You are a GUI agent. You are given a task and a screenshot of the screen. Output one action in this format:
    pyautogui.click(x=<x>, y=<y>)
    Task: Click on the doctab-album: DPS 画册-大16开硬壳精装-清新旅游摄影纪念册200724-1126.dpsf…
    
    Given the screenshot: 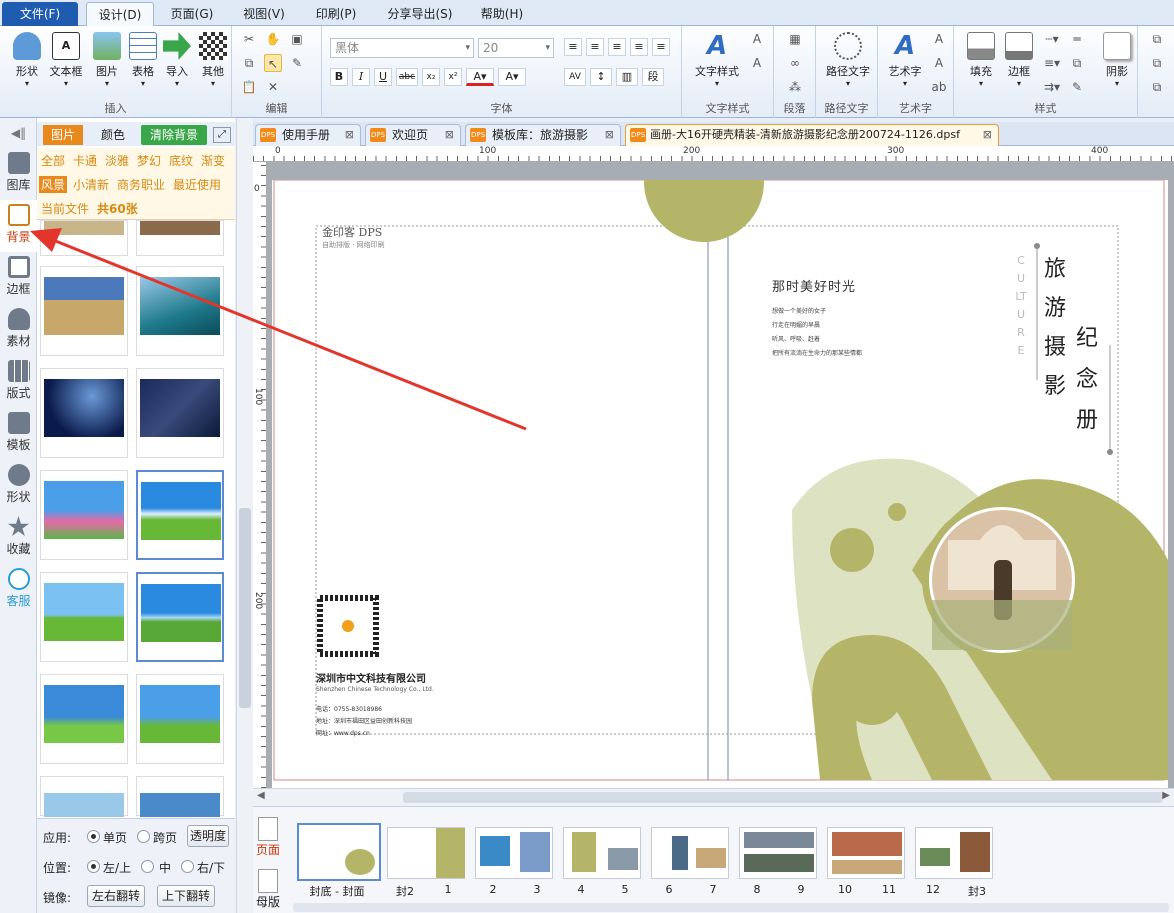 What is the action you would take?
    pyautogui.click(x=812, y=135)
    